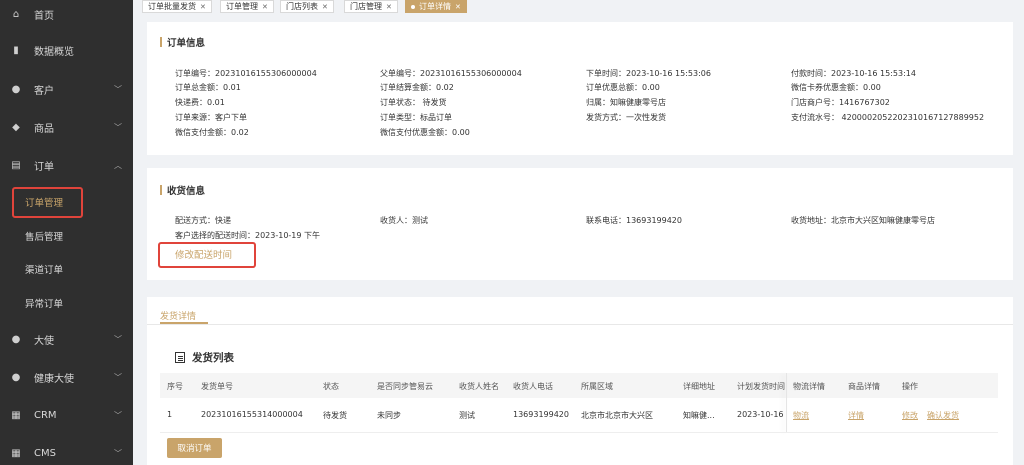 The width and height of the screenshot is (1024, 465). I want to click on sub-label: 渠道订单, so click(44, 270).